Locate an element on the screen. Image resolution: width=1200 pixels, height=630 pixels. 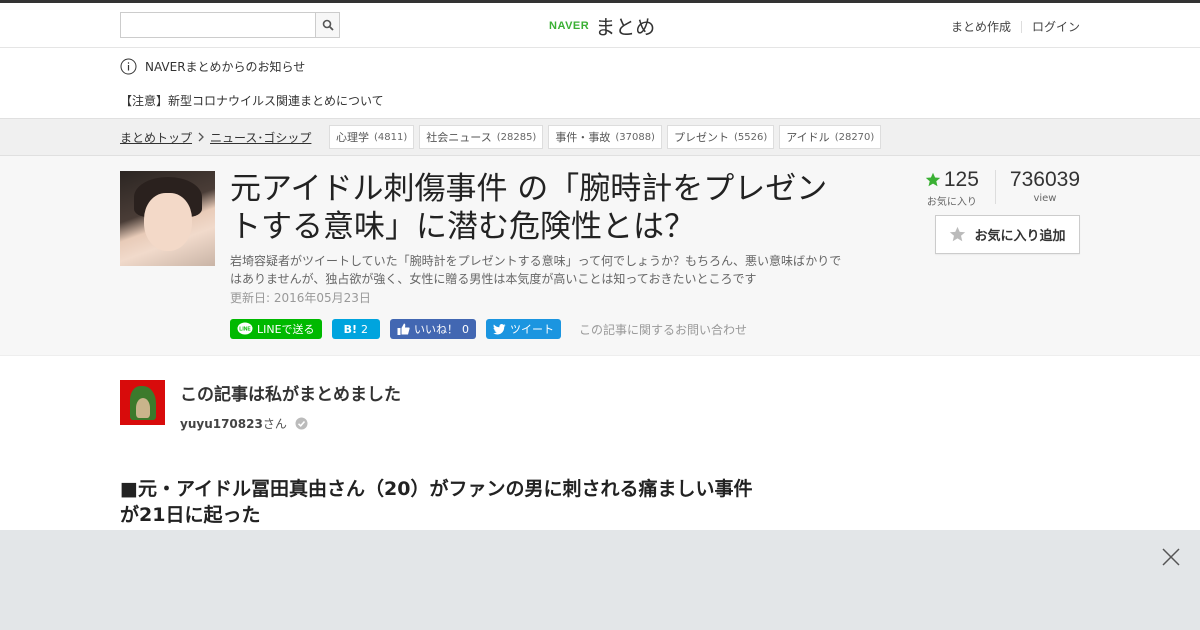
info-icon is located at coordinates (128, 66).